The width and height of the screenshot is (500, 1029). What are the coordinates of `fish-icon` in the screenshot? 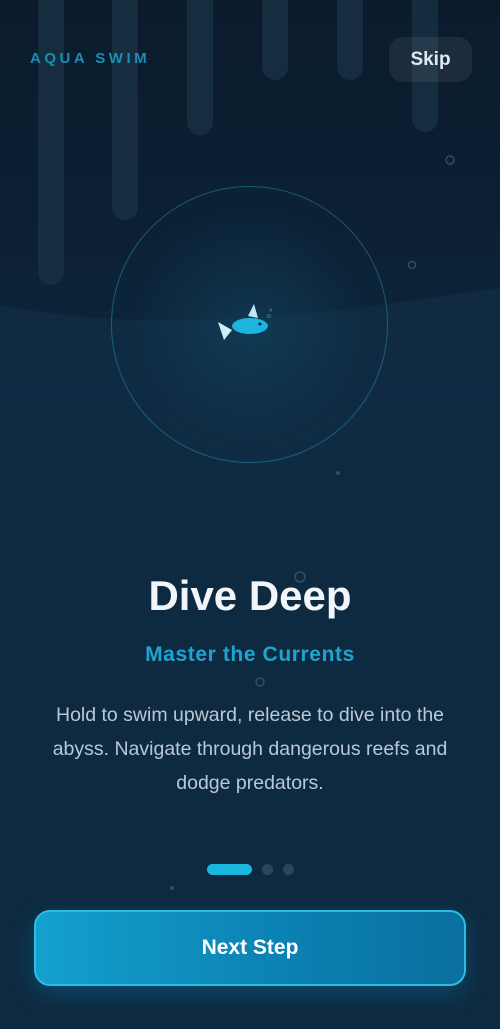 It's located at (245, 322).